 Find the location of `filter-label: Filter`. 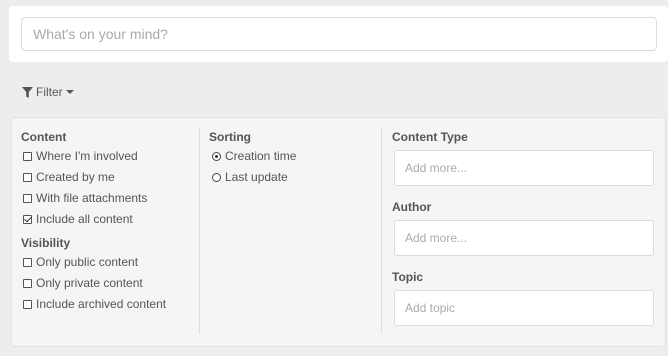

filter-label: Filter is located at coordinates (49, 92).